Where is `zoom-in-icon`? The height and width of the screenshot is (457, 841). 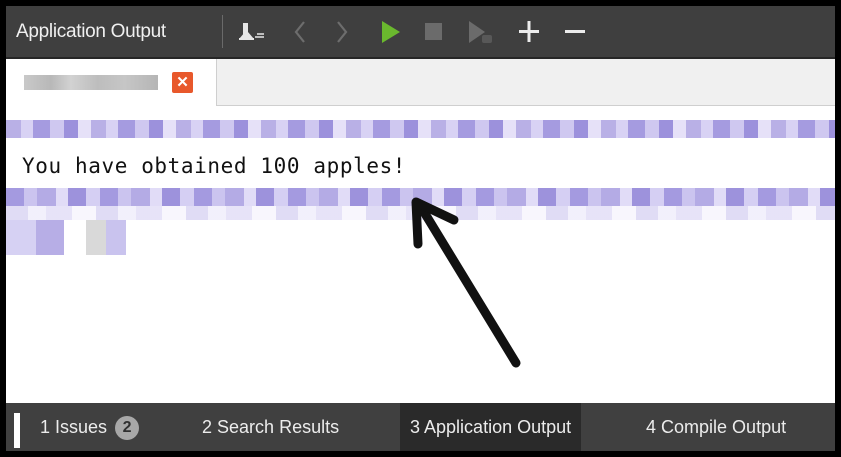 zoom-in-icon is located at coordinates (529, 31).